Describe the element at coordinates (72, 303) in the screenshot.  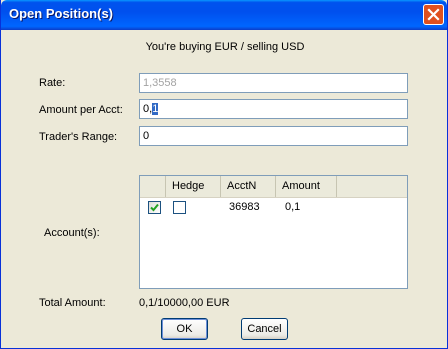
I see `total-amount-label: Total Amount:` at that location.